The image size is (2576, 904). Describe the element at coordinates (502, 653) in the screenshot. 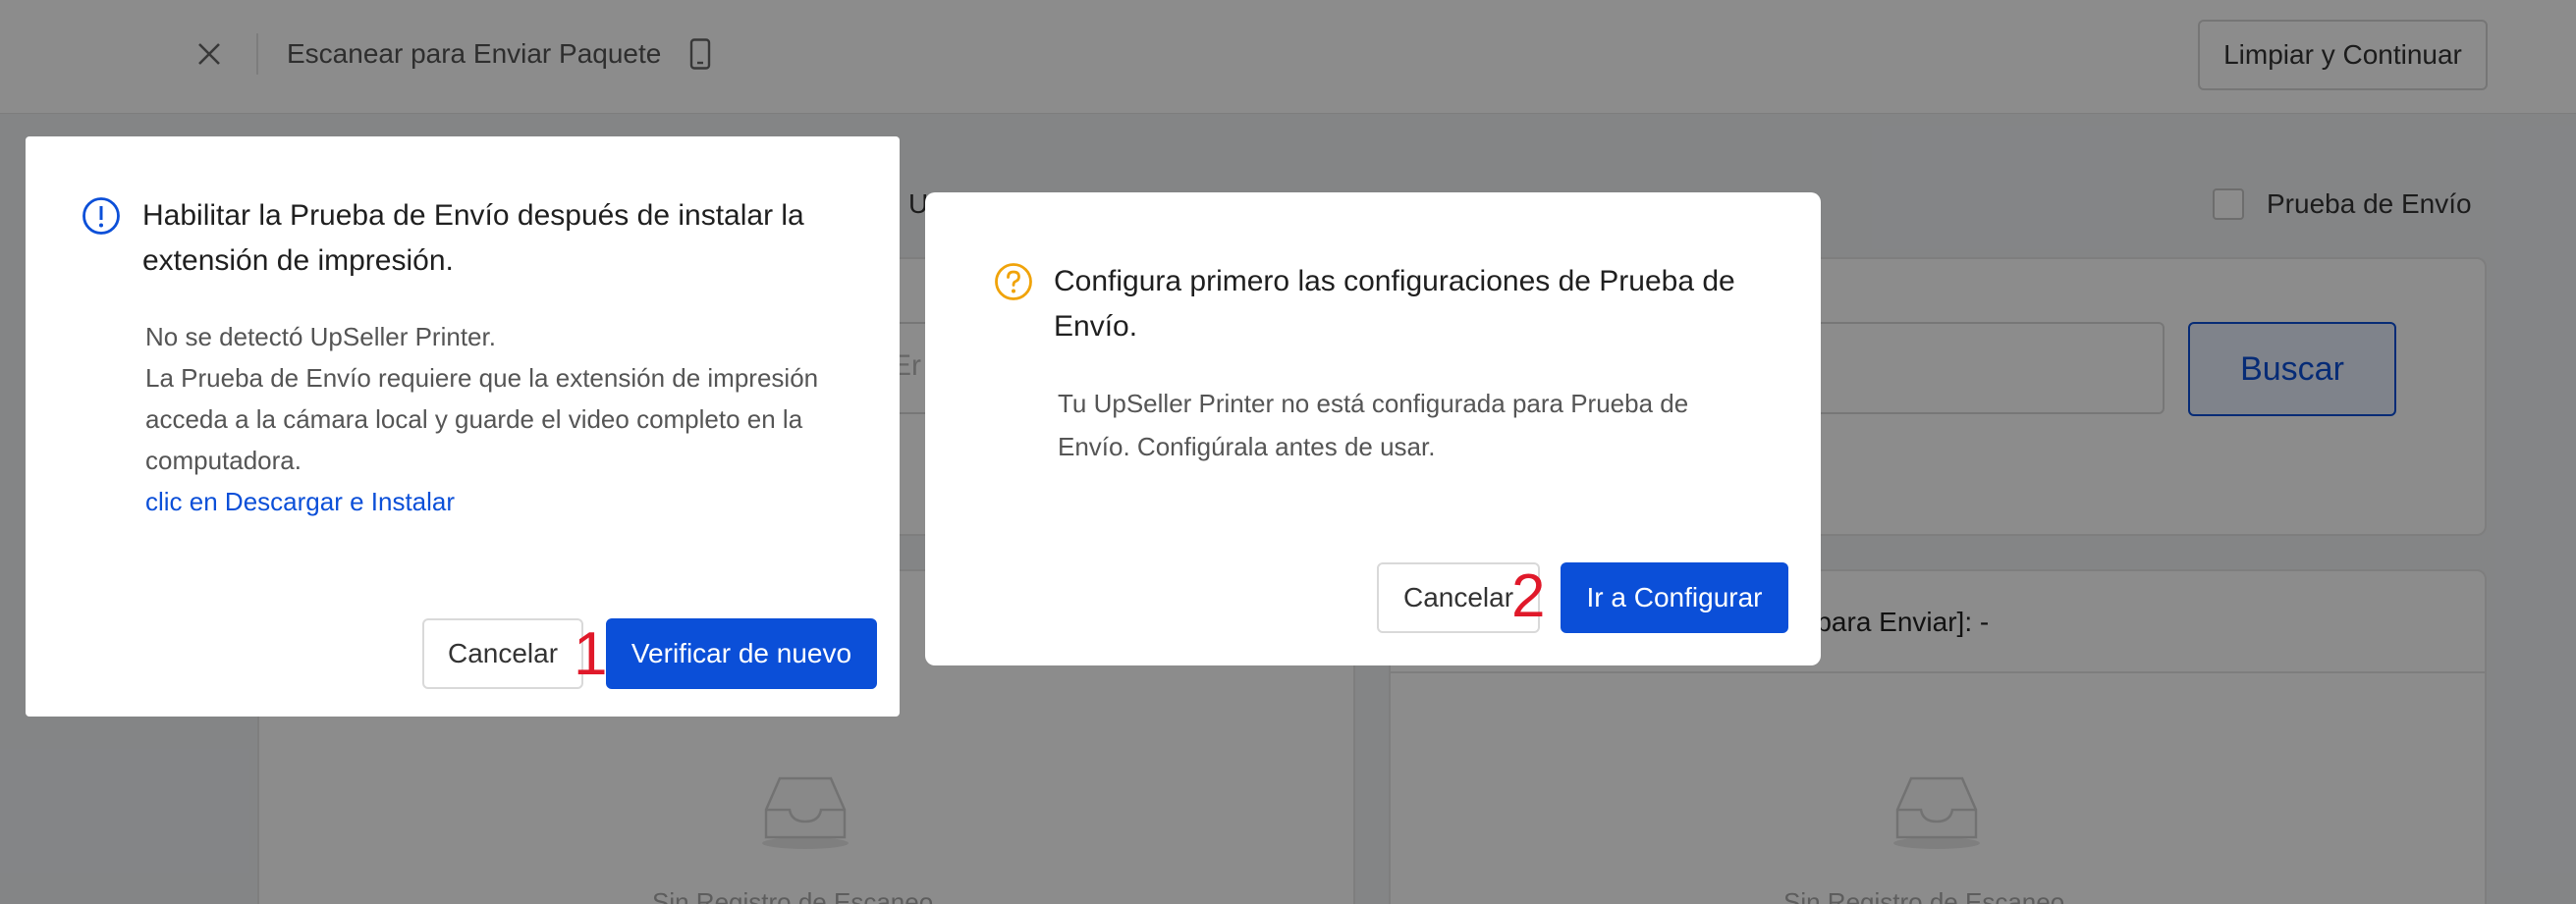

I see `cancel-button: Cancelar` at that location.